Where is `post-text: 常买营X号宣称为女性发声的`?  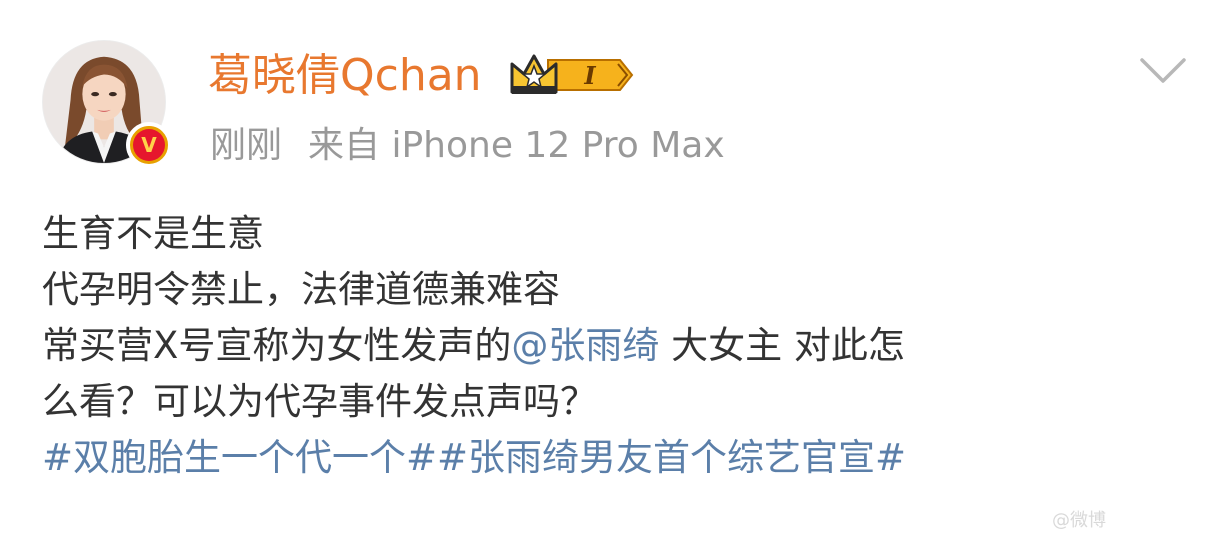
post-text: 常买营X号宣称为女性发声的 is located at coordinates (277, 345).